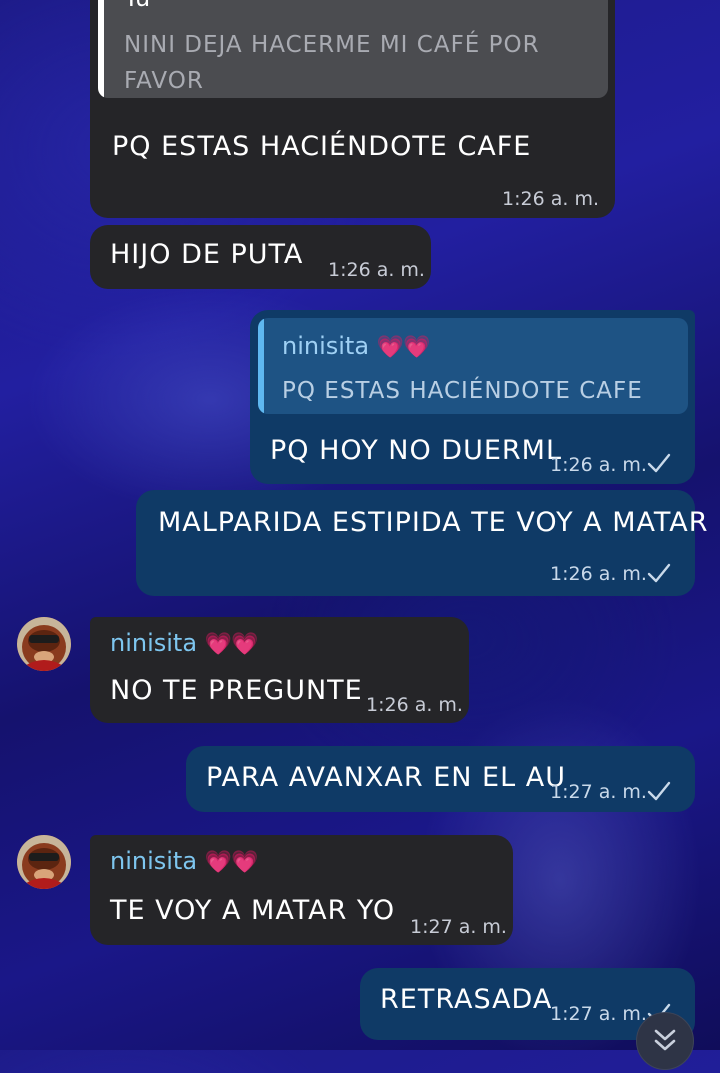 This screenshot has width=720, height=1073. What do you see at coordinates (164, 81) in the screenshot?
I see `reply-text-line2: FAVOR` at bounding box center [164, 81].